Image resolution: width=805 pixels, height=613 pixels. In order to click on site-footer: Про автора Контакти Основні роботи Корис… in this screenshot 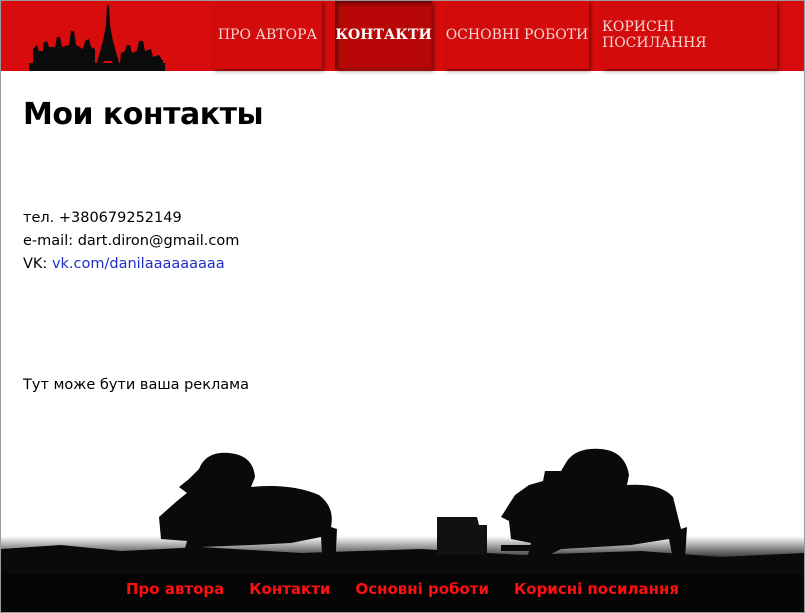, I will do `click(402, 593)`.